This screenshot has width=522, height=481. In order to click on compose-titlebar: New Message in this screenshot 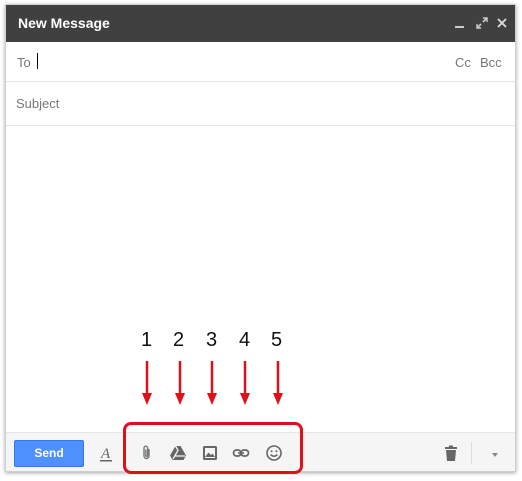, I will do `click(260, 23)`.